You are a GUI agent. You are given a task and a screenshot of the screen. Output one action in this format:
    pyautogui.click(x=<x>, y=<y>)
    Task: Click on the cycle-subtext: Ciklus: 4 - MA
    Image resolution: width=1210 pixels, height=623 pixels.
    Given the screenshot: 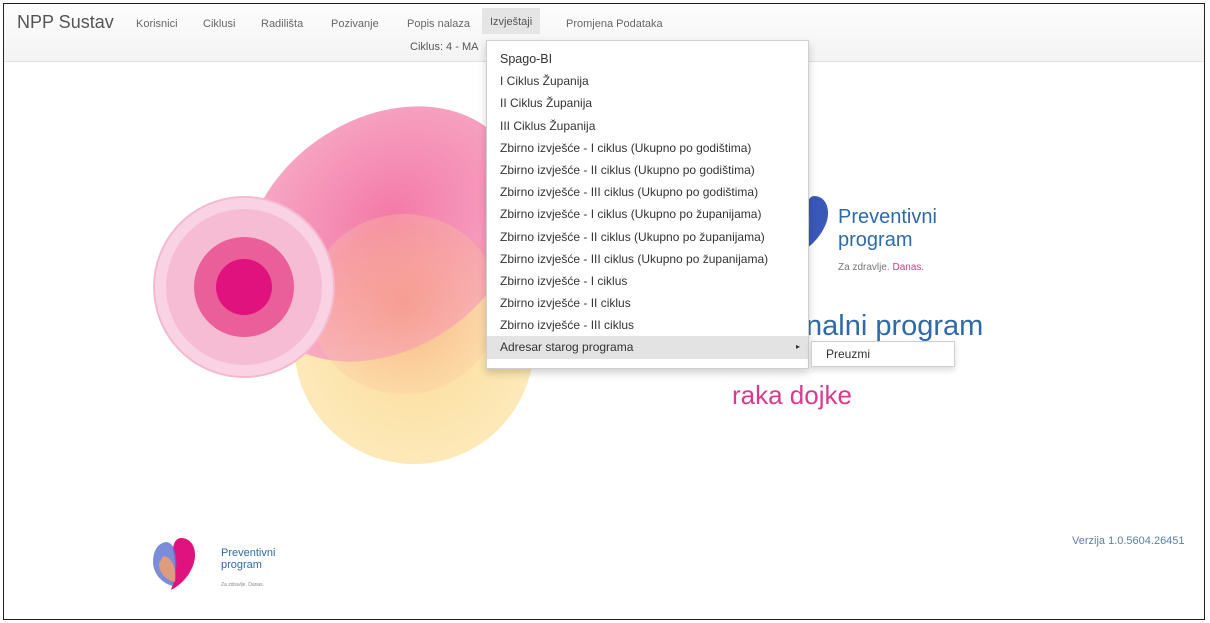 What is the action you would take?
    pyautogui.click(x=444, y=47)
    